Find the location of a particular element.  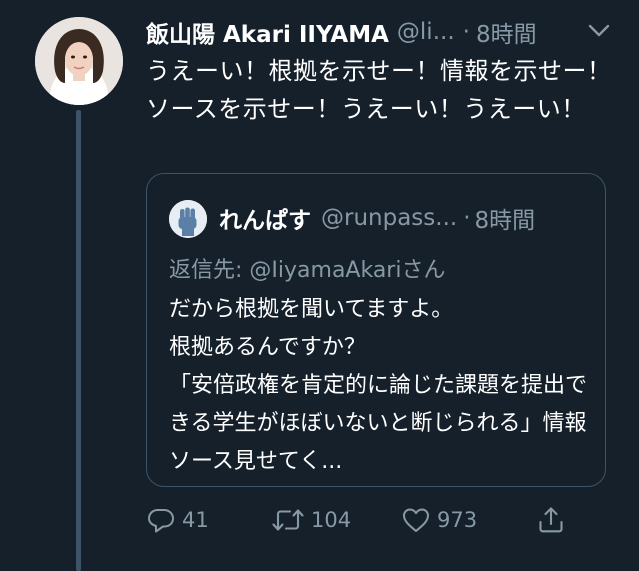

retweet-icon is located at coordinates (288, 520).